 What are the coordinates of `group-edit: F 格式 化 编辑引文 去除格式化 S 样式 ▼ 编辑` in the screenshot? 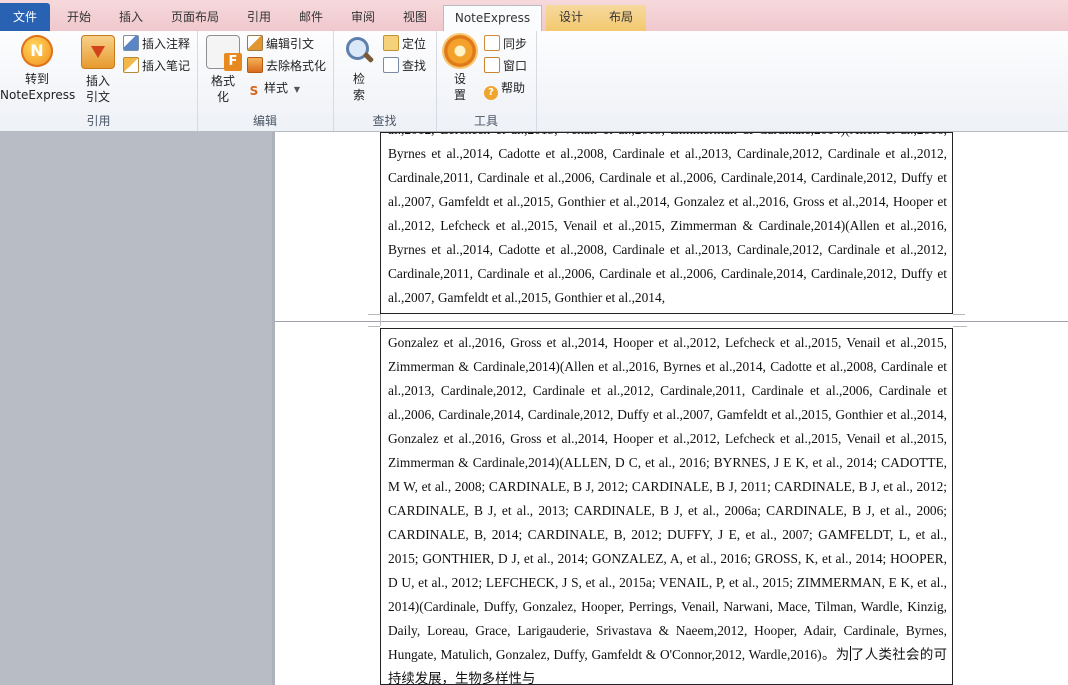 It's located at (265, 81).